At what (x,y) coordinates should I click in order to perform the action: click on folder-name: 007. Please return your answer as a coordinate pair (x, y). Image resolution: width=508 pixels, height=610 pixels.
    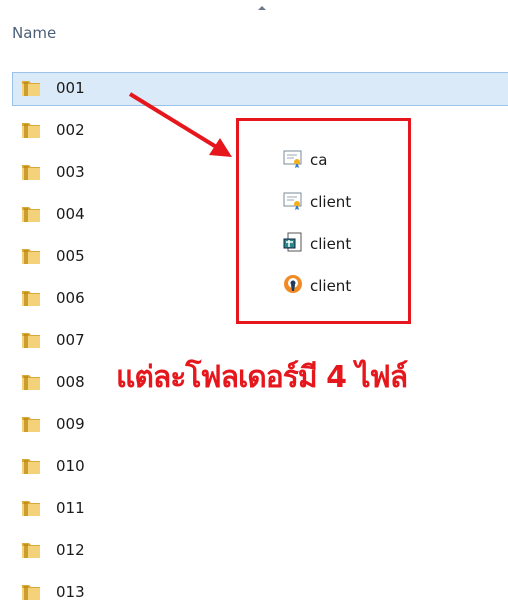
    Looking at the image, I should click on (70, 340).